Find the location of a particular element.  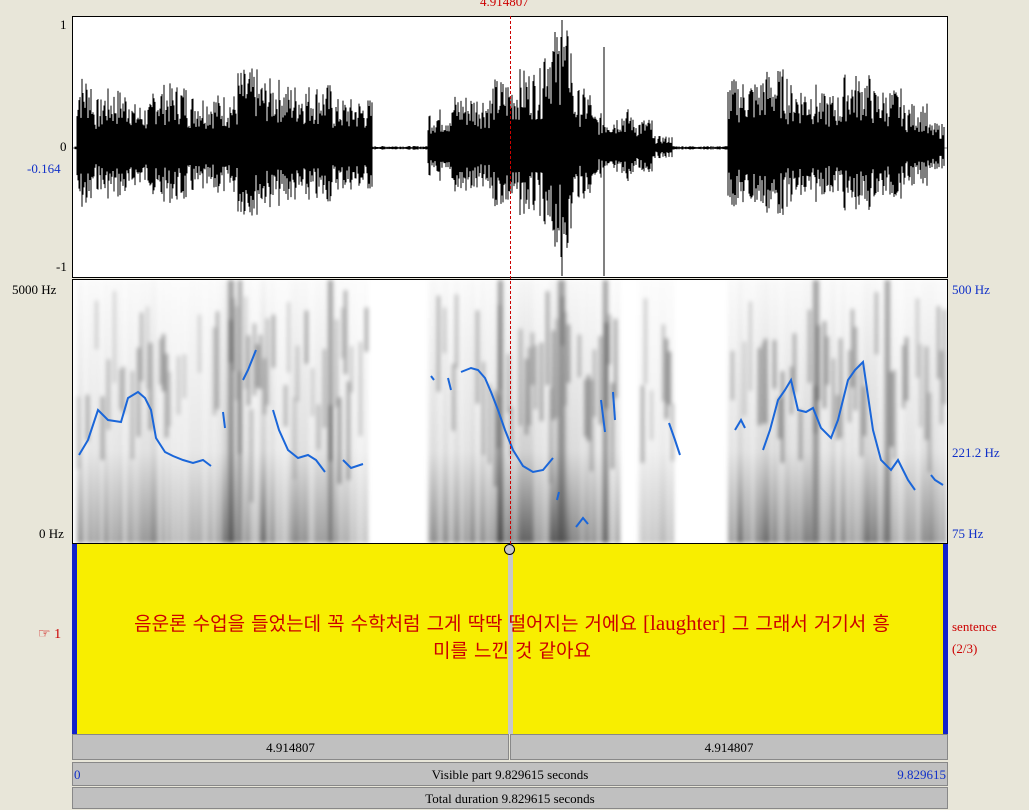

interval-text-part2: 그 그래서 거기서 흥 is located at coordinates (807, 624).